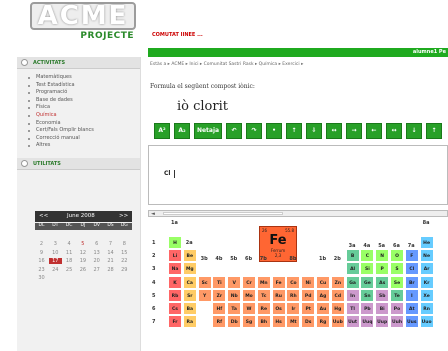  What do you see at coordinates (414, 131) in the screenshot?
I see `toolbar-button: ↓` at bounding box center [414, 131].